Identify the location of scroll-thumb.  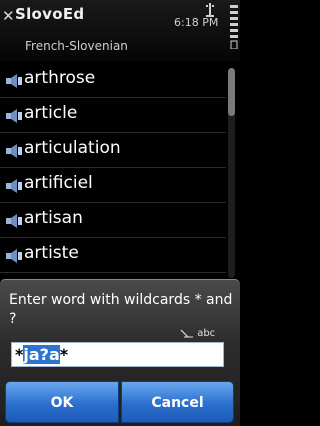
(231, 92).